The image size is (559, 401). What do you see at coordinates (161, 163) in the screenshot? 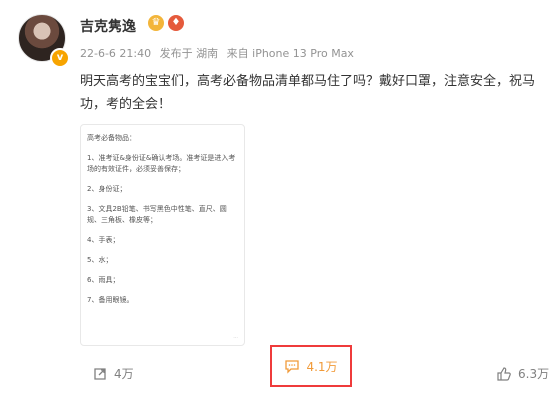
I see `note-item: 1、准考证&身份证&确认考场。准考证是进入考场的有效证件，必须妥善保存；` at bounding box center [161, 163].